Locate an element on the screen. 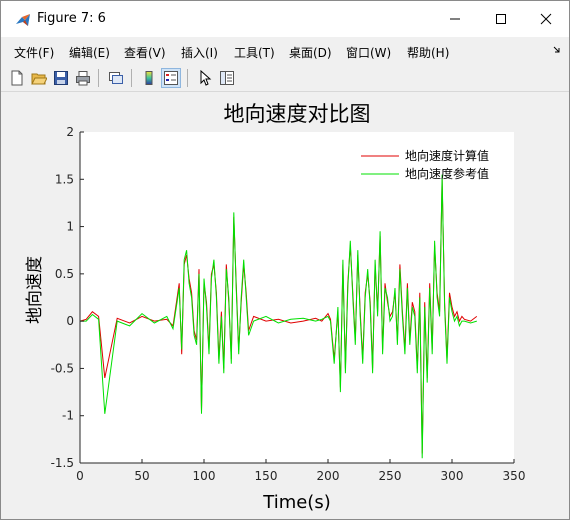 The image size is (570, 521). menu-edit: 编辑(E) is located at coordinates (89, 52).